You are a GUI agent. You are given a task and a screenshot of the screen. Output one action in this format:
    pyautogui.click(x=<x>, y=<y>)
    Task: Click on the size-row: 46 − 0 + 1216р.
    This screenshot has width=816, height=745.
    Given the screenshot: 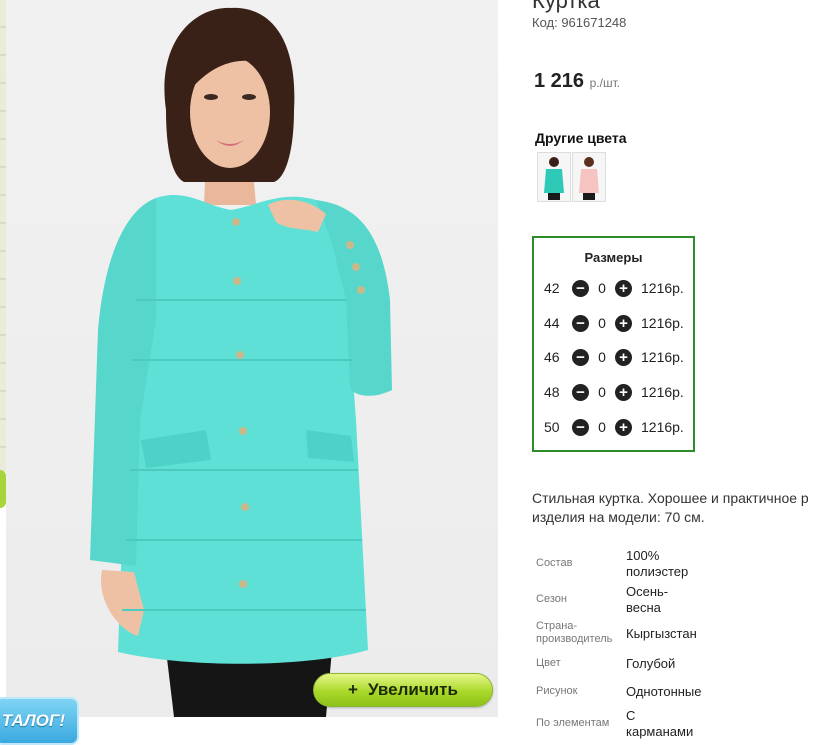 What is the action you would take?
    pyautogui.click(x=614, y=357)
    